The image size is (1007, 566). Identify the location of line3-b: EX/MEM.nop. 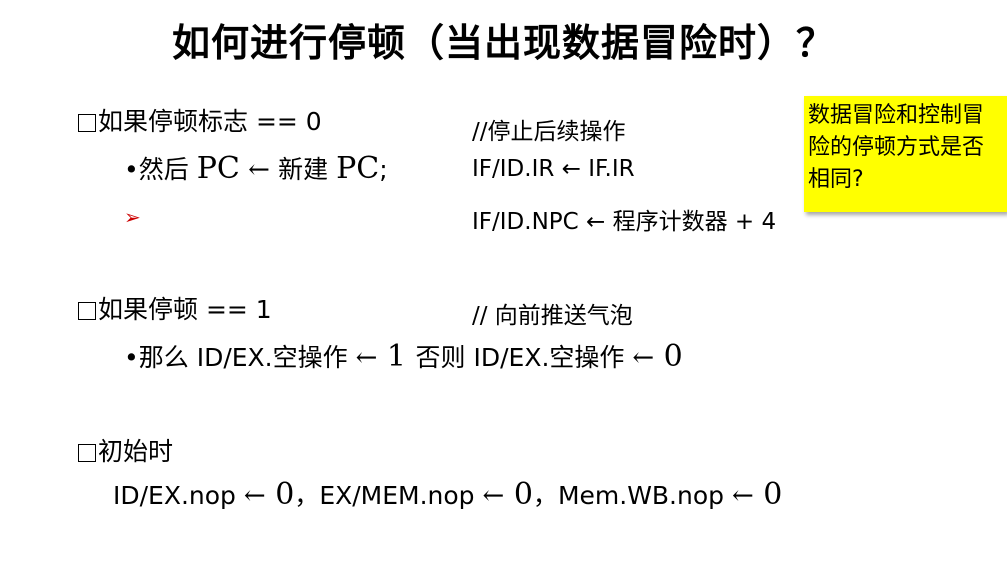
(401, 495).